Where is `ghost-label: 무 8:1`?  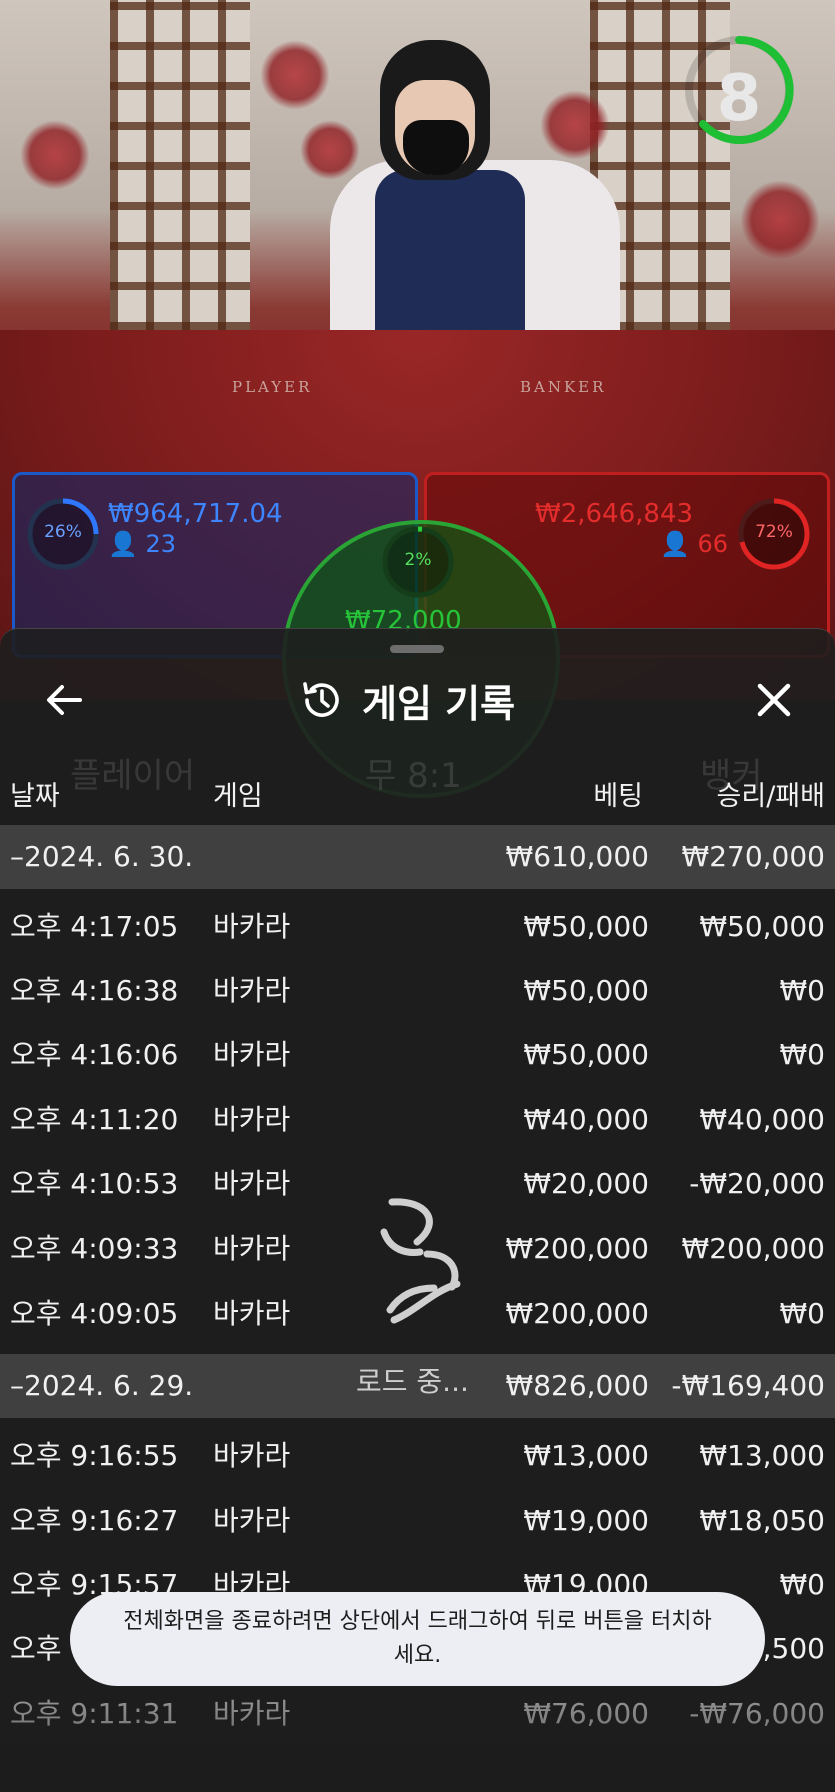
ghost-label: 무 8:1 is located at coordinates (413, 776).